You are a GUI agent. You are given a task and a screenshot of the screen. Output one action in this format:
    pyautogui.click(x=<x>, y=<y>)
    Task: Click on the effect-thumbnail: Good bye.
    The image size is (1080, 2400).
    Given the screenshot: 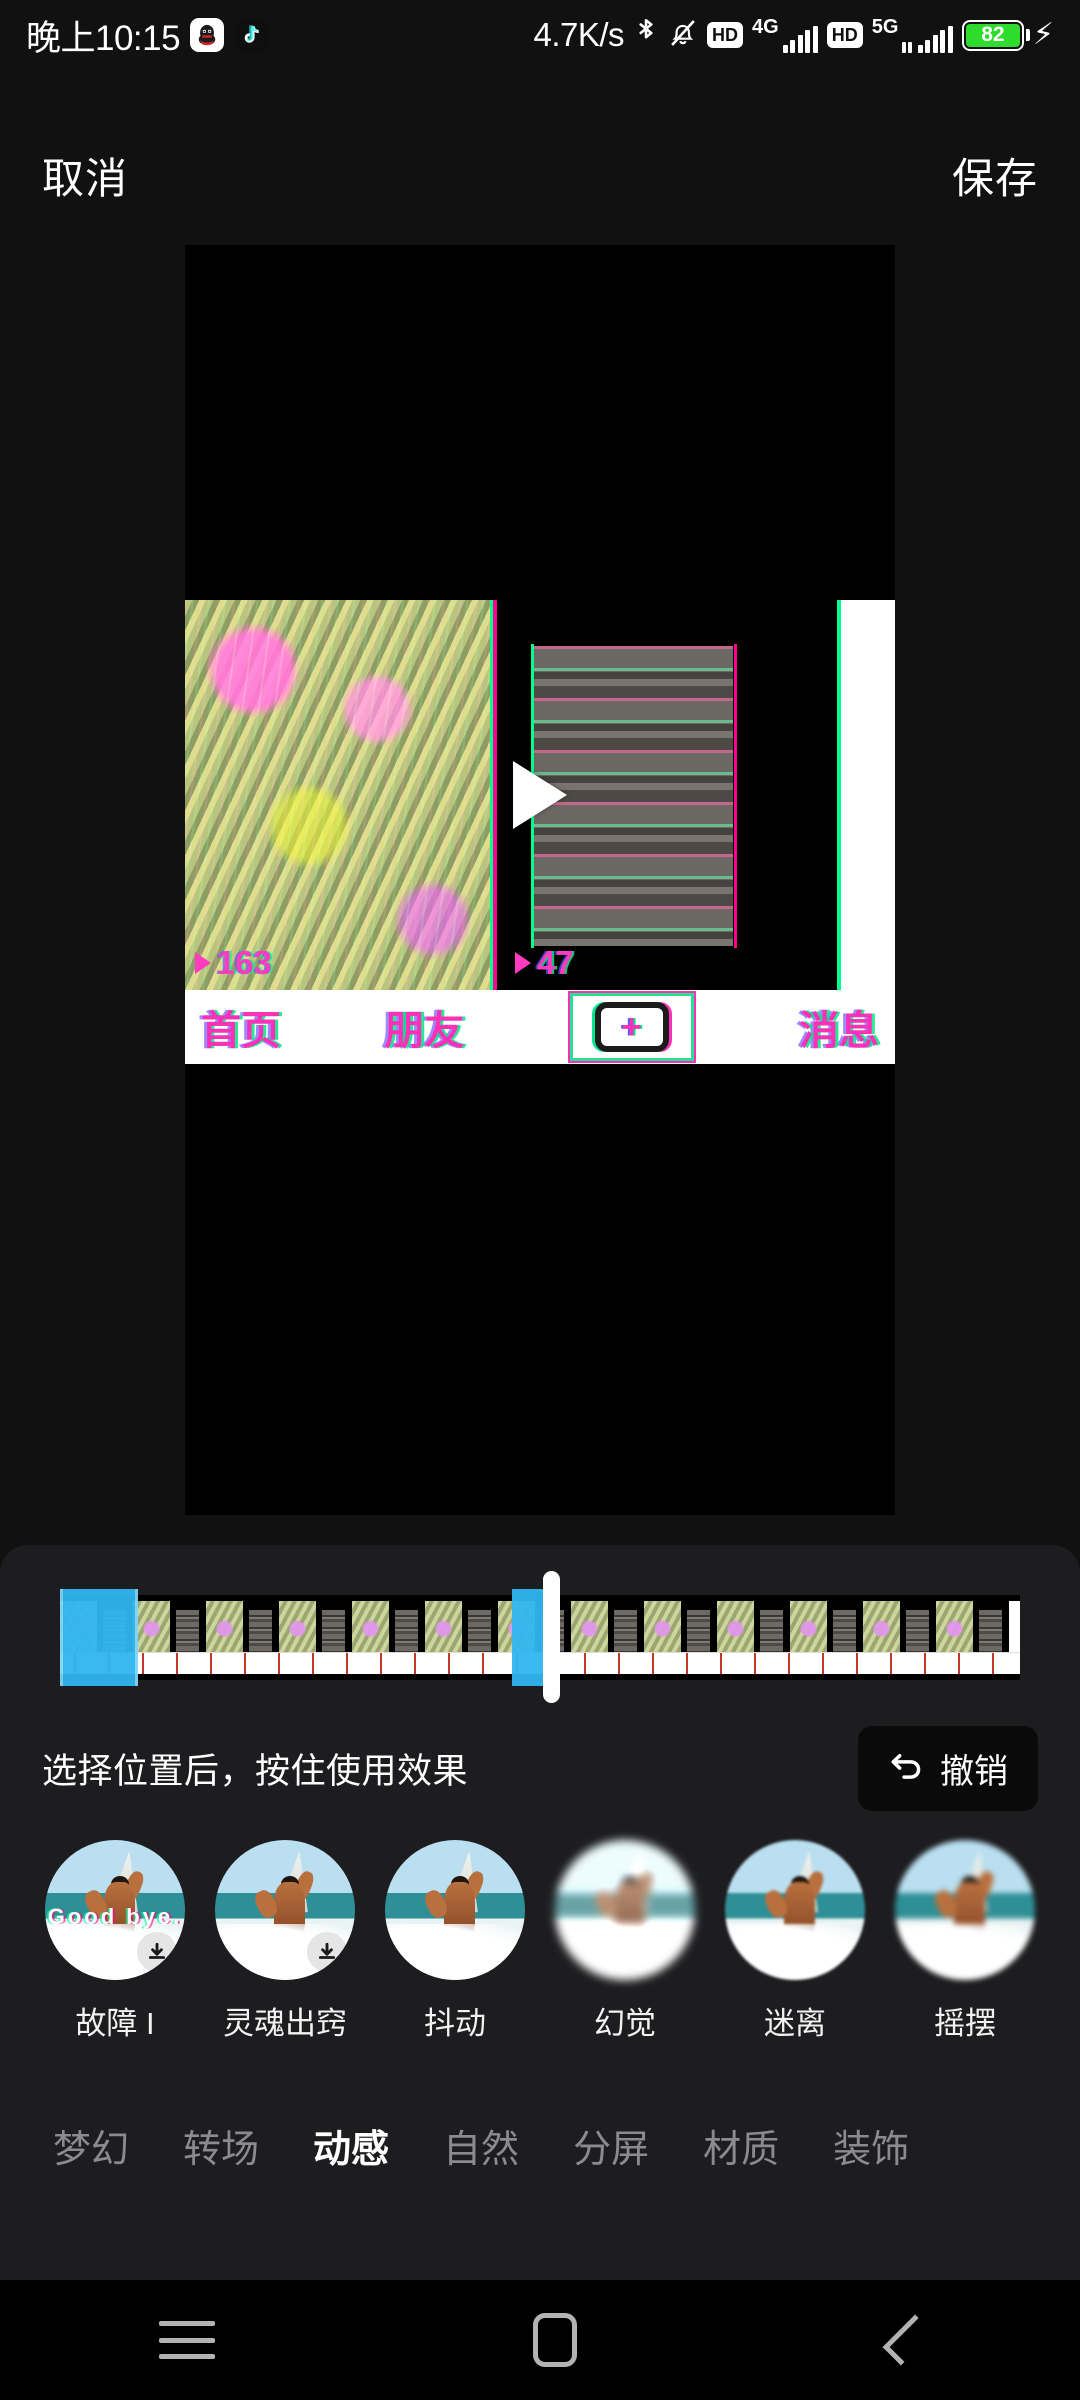 What is the action you would take?
    pyautogui.click(x=115, y=1910)
    